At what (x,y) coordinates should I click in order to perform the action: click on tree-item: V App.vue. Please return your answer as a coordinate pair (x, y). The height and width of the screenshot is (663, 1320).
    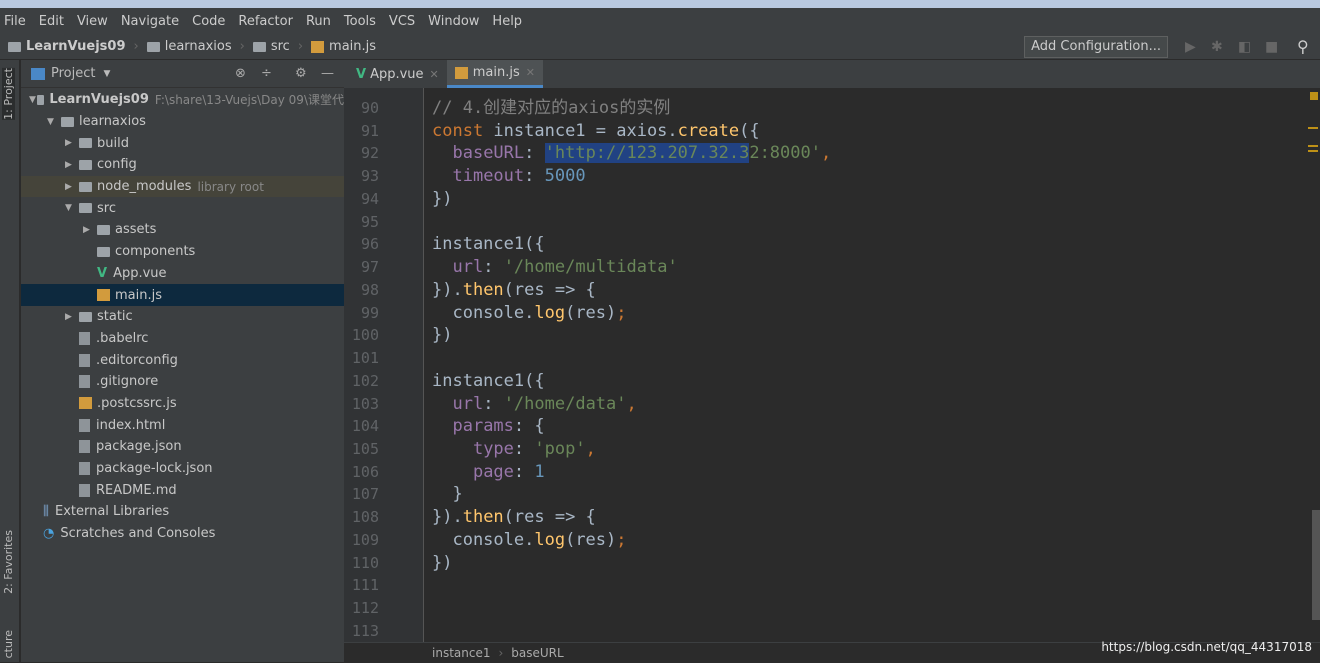
    Looking at the image, I should click on (182, 274).